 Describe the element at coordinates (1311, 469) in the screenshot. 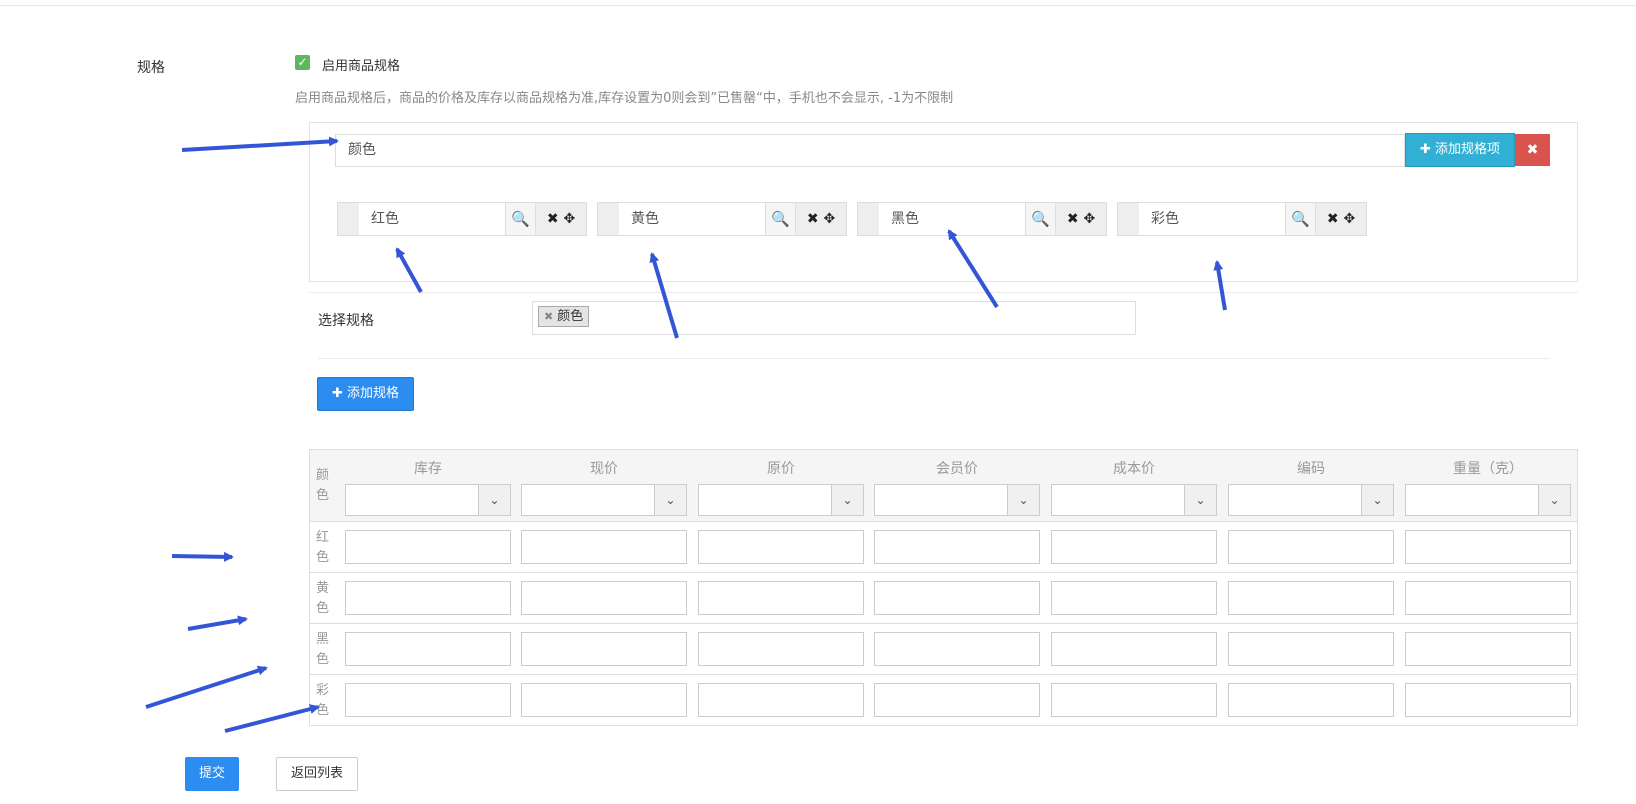

I see `column-header: 编码` at that location.